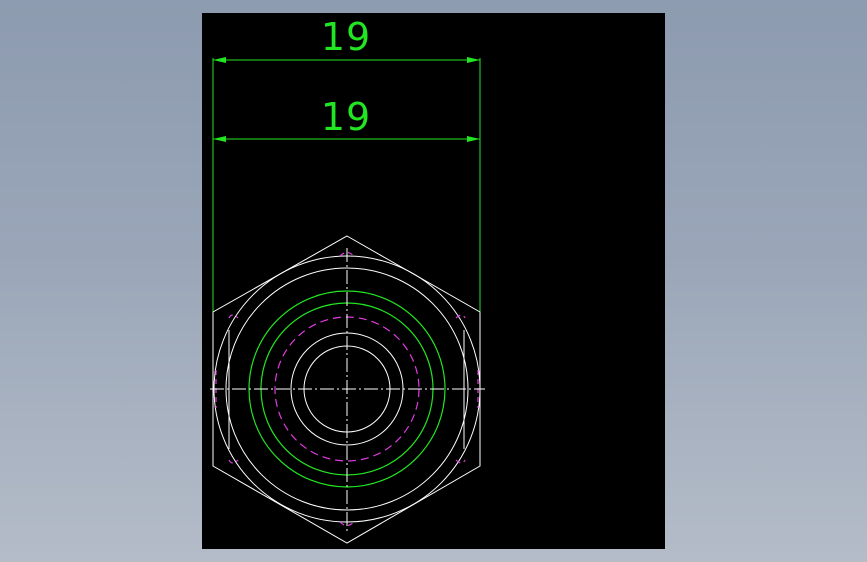 The width and height of the screenshot is (867, 562). Describe the element at coordinates (346, 37) in the screenshot. I see `dimension-top-text: 19` at that location.